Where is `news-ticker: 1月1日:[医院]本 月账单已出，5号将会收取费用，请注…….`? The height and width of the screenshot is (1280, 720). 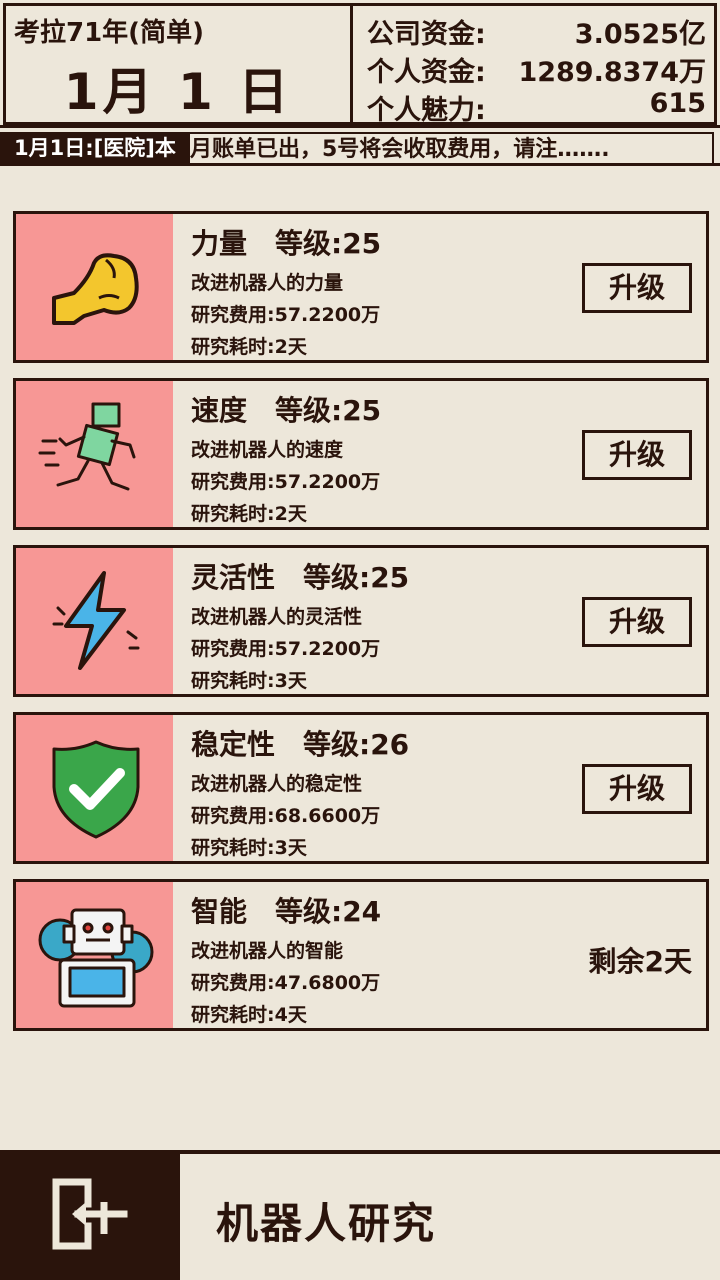 news-ticker: 1月1日:[医院]本 月账单已出，5号将会收取费用，请注……. is located at coordinates (360, 148).